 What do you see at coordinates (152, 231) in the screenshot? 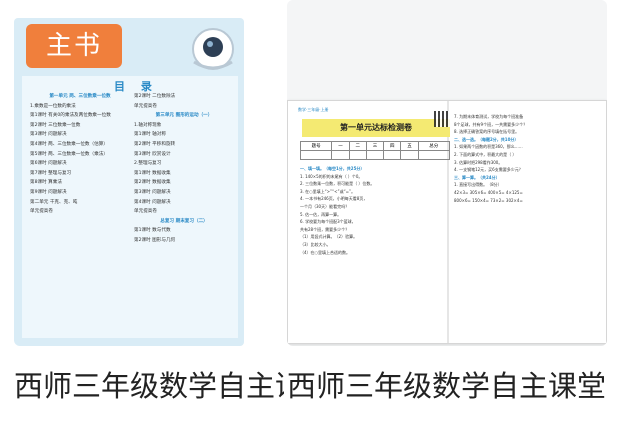
I see `content-line: 第1课时 数与代数` at bounding box center [152, 231].